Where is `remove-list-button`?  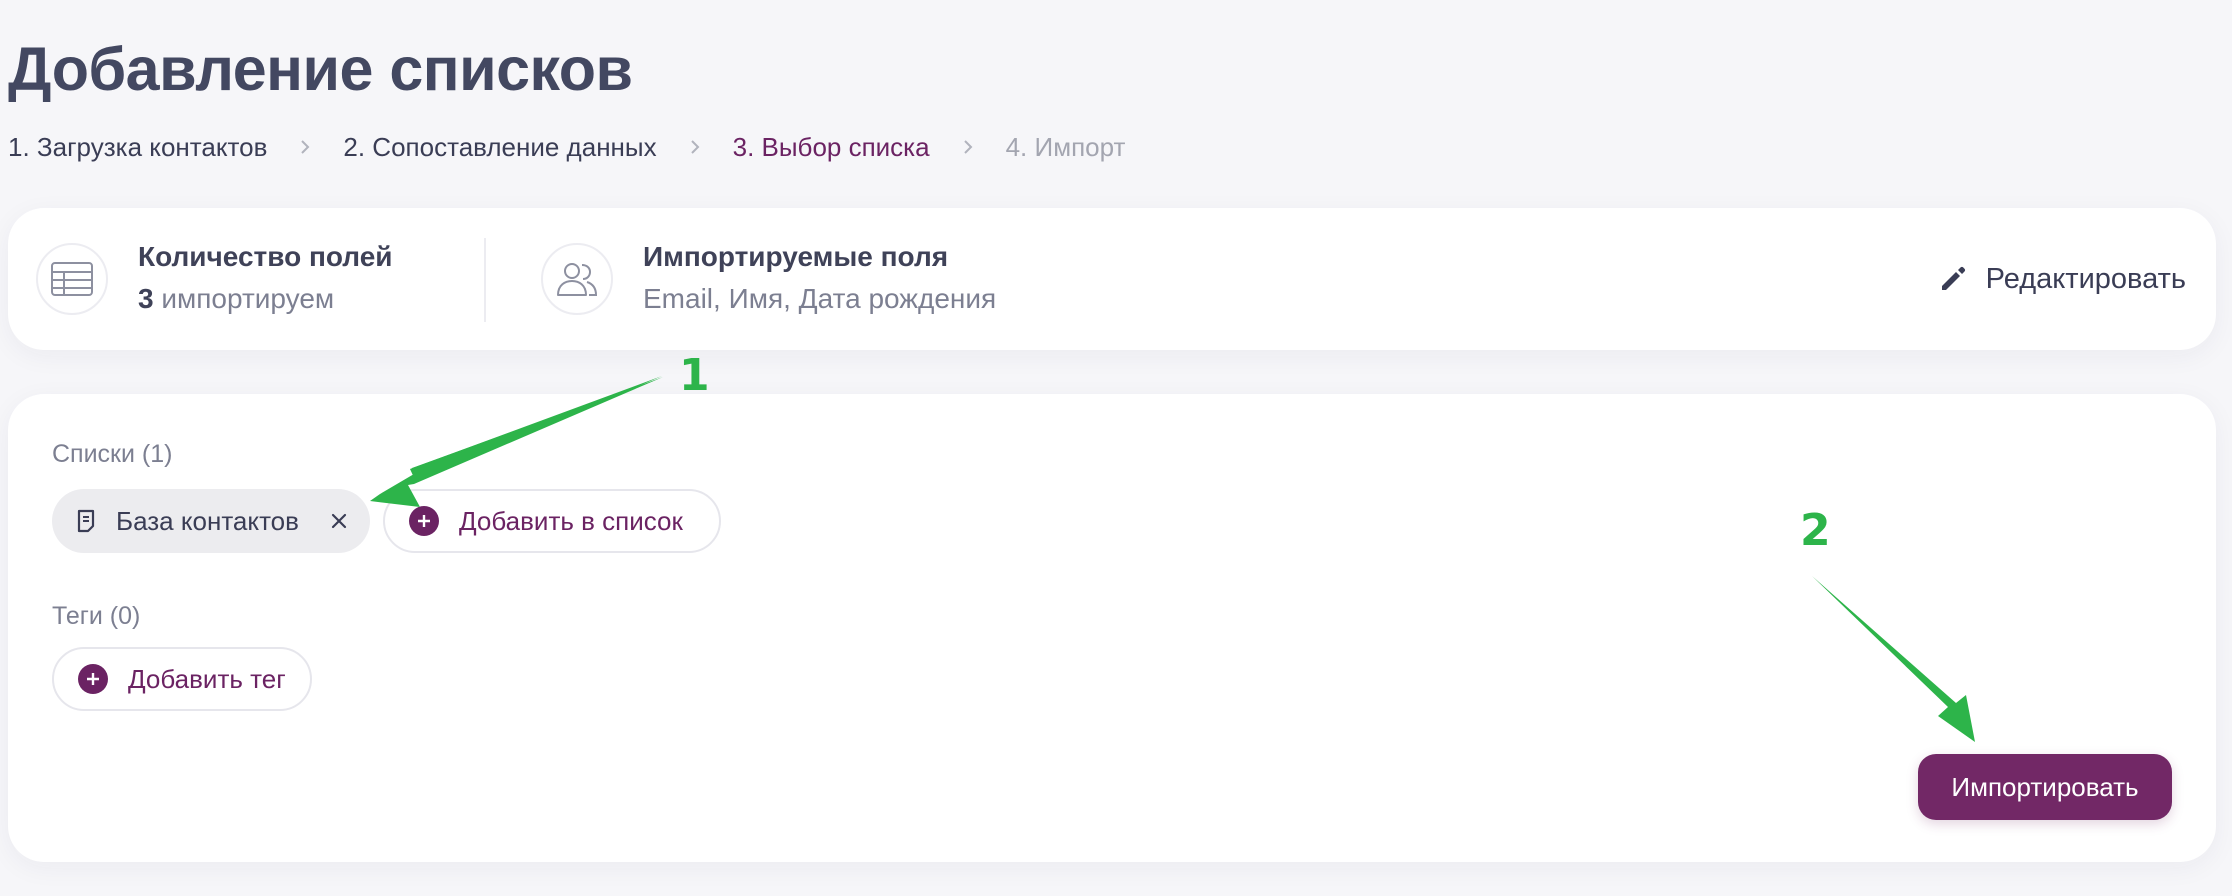
remove-list-button is located at coordinates (339, 521).